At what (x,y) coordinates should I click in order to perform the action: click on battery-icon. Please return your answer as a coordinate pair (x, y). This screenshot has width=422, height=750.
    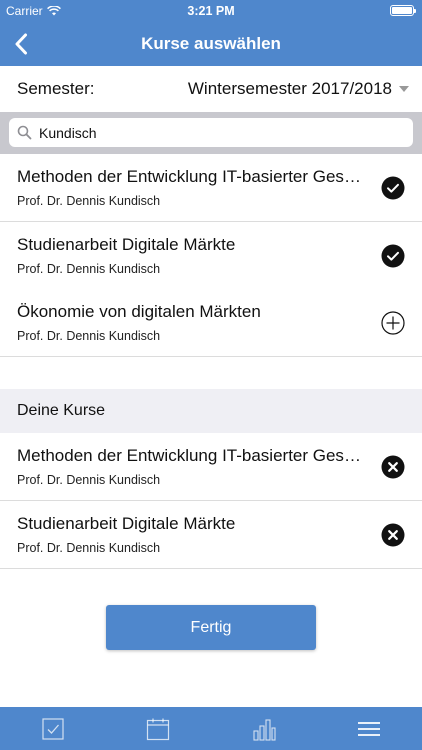
    Looking at the image, I should click on (403, 10).